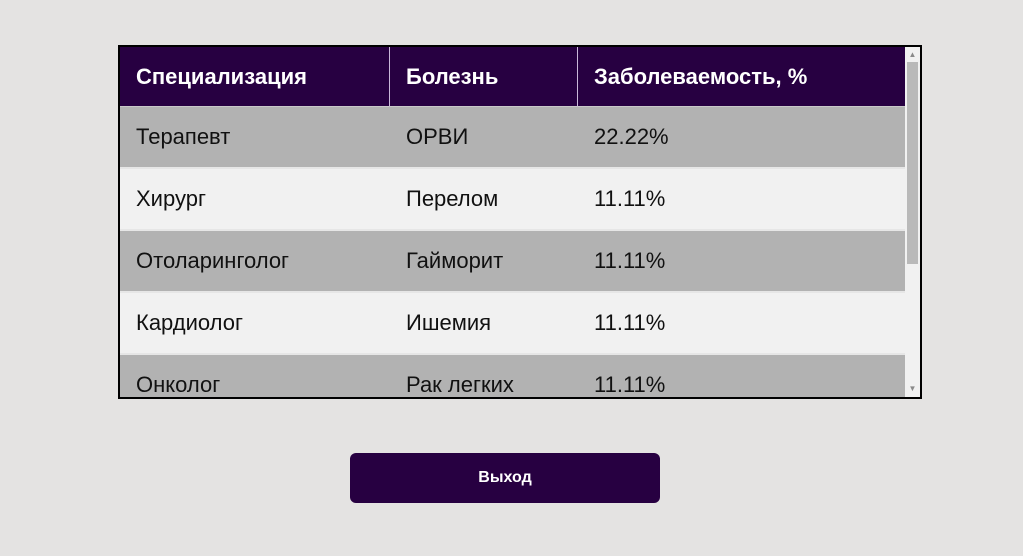 This screenshot has width=1023, height=556. I want to click on scrollbar-thumb, so click(912, 163).